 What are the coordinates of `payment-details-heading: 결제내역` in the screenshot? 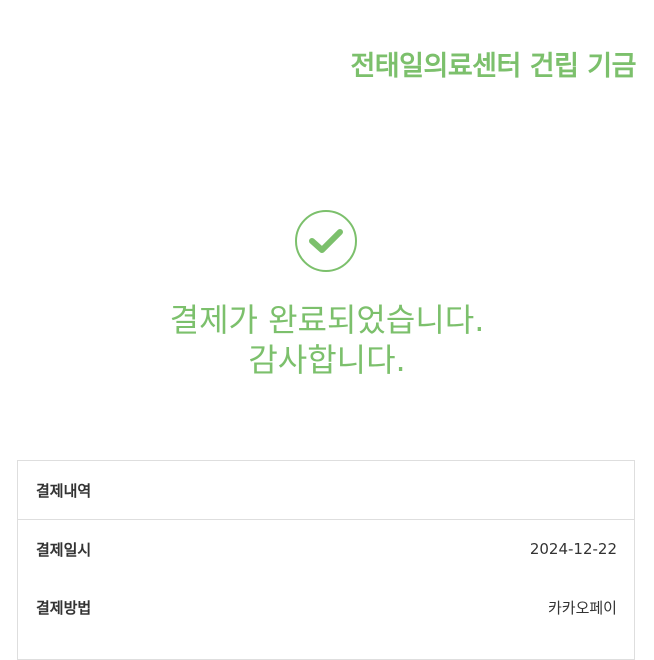 It's located at (326, 490).